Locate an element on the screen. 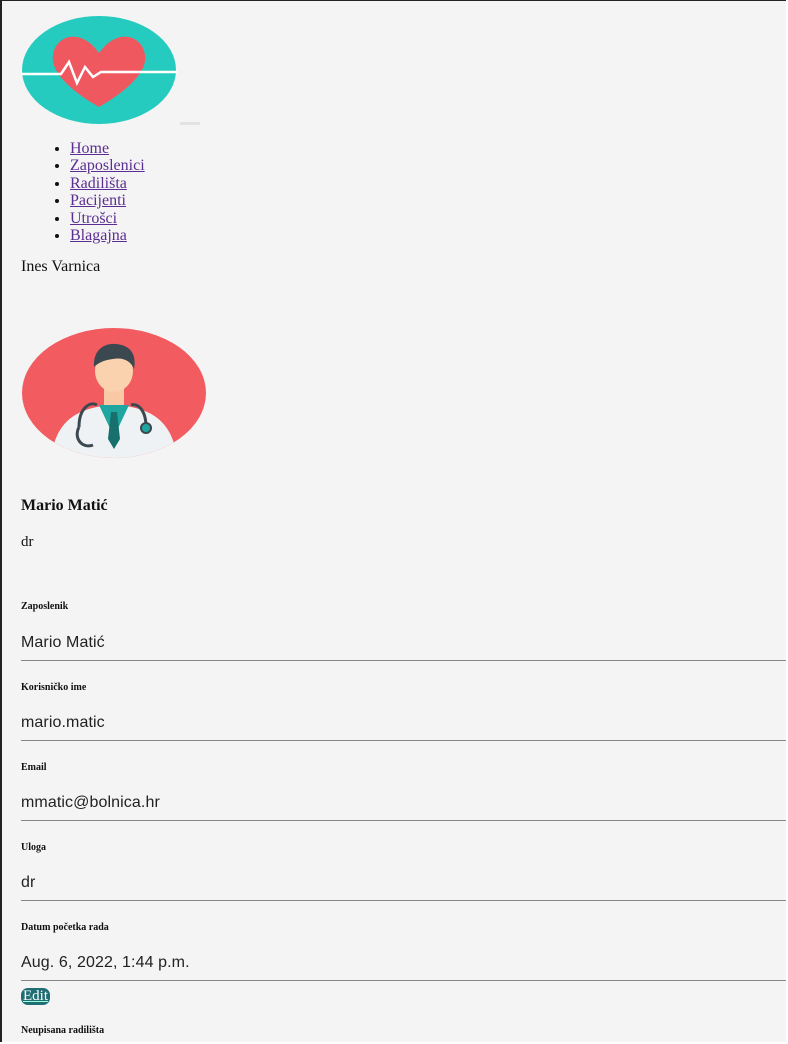 This screenshot has width=788, height=1044. nav-link-home: Home is located at coordinates (89, 148).